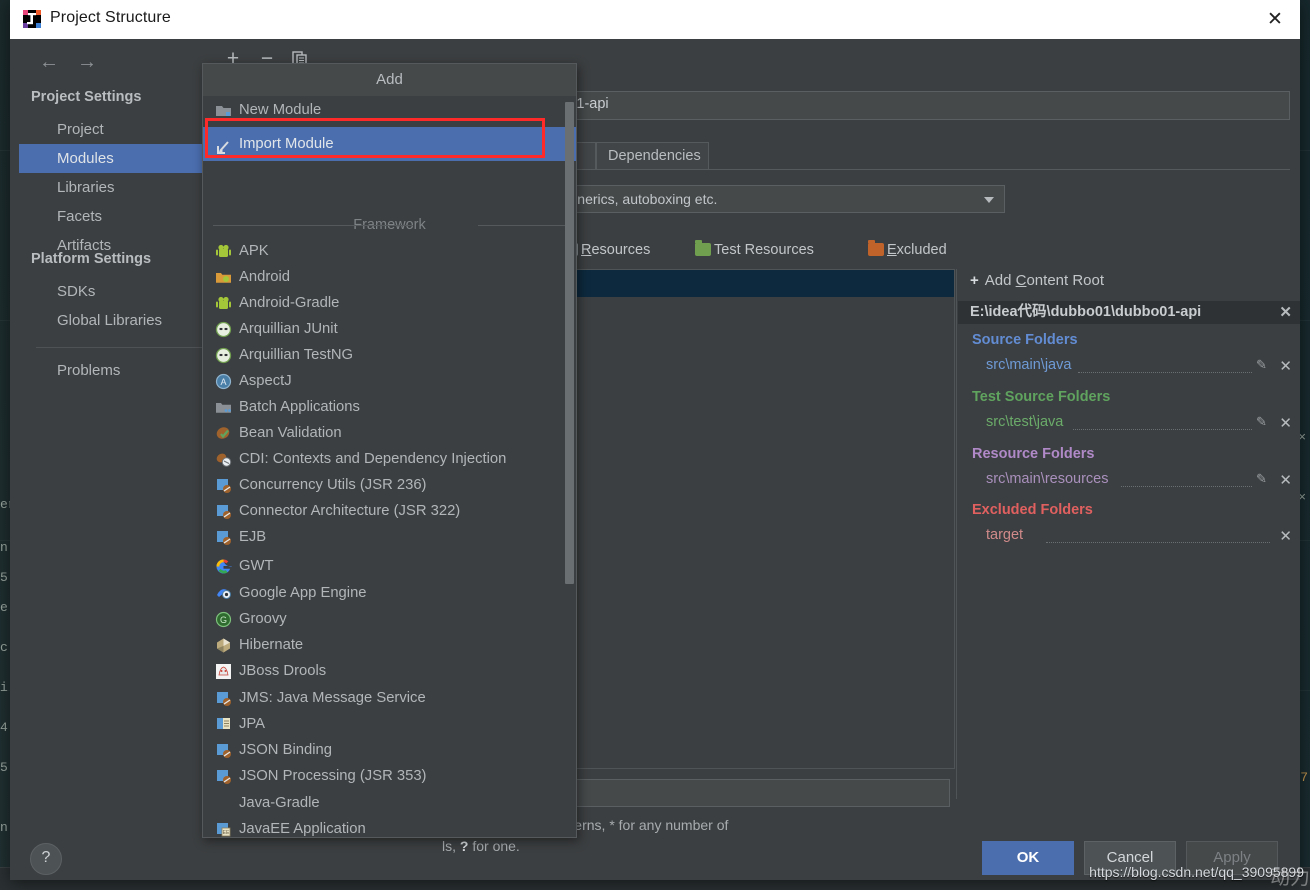 The image size is (1310, 890). I want to click on mark-test-resources-button: Test Resources, so click(754, 250).